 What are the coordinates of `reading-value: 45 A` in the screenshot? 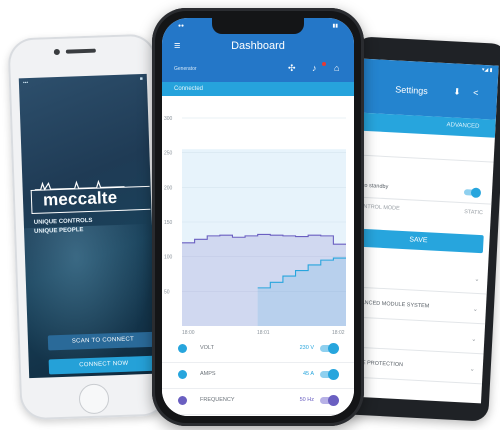 It's located at (308, 374).